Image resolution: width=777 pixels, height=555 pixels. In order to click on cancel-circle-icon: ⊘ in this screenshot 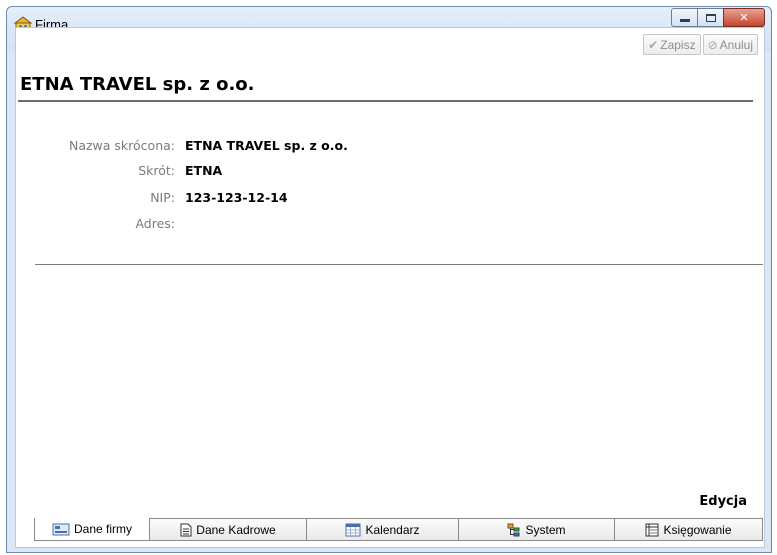, I will do `click(712, 44)`.